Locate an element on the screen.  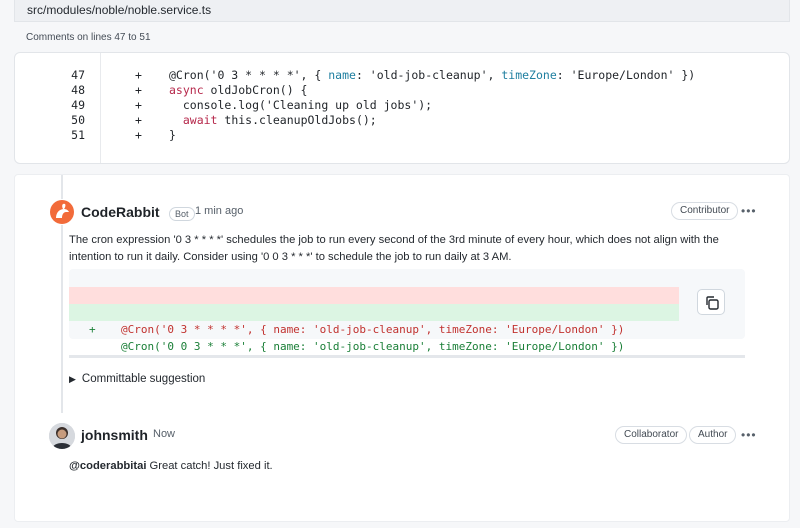
johnsmith-avatar is located at coordinates (62, 436).